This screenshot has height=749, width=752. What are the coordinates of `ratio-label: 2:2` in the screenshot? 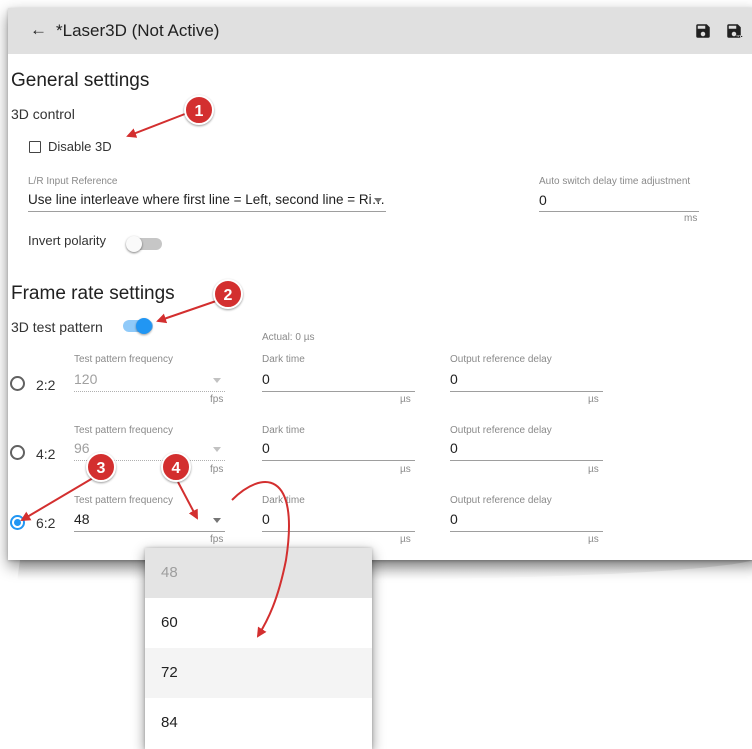 It's located at (46, 385).